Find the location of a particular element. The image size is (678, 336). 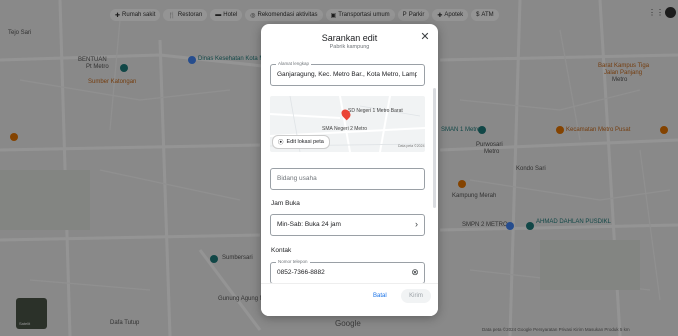

phone-field: Nomor telepon 0852-7366-8882 ⊗ is located at coordinates (347, 271).